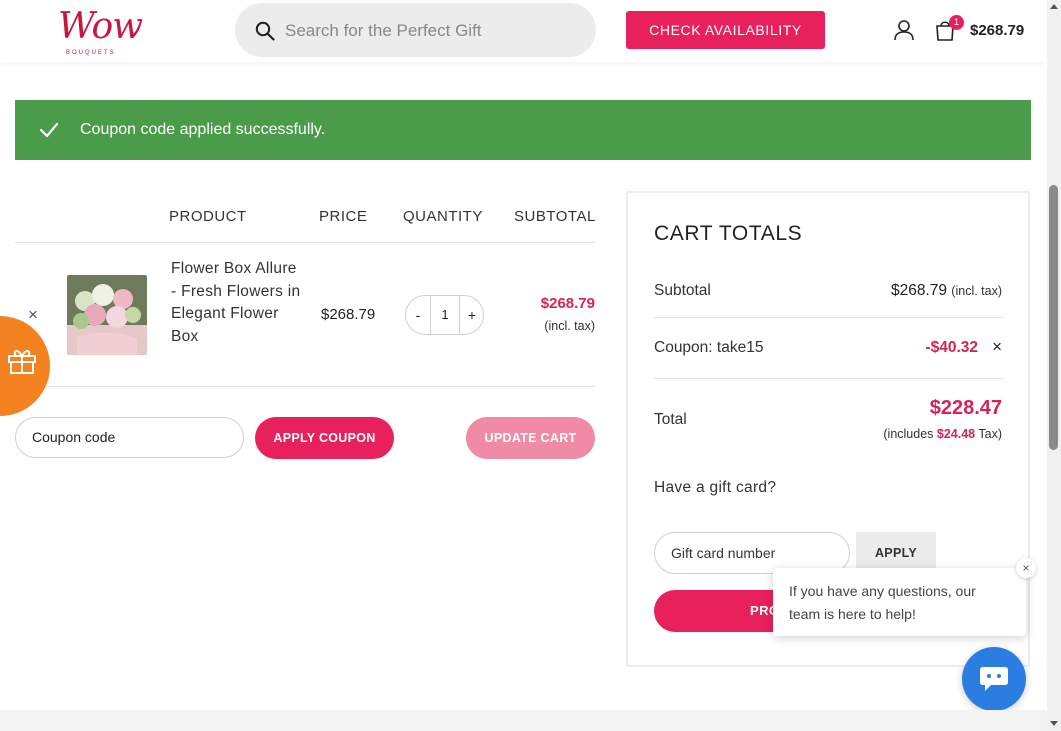 Image resolution: width=1061 pixels, height=731 pixels. Describe the element at coordinates (91, 53) in the screenshot. I see `logo-subtext: BOUQUETS` at that location.